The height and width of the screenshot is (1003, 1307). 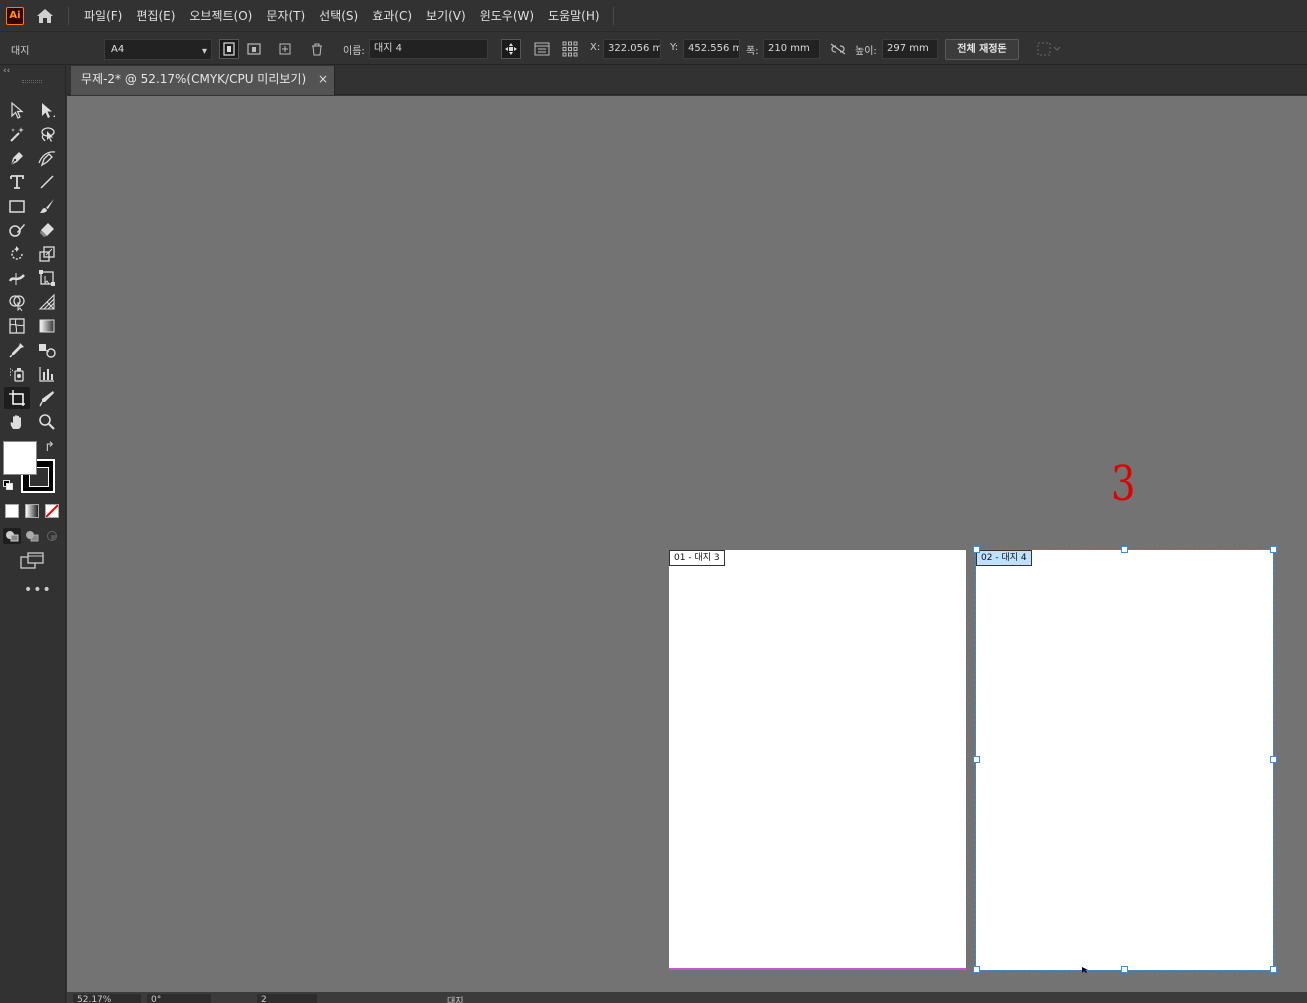 I want to click on gradient-mode-icon, so click(x=32, y=511).